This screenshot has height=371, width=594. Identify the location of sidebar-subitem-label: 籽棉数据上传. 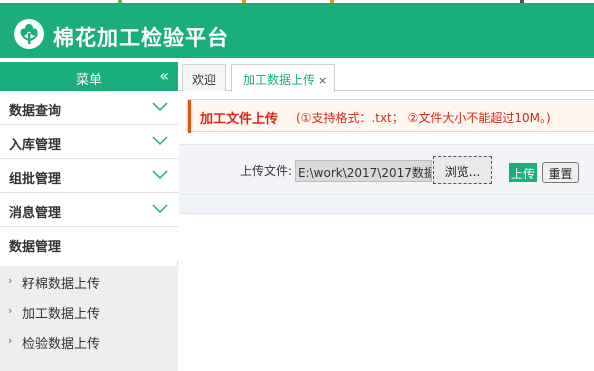
(61, 284).